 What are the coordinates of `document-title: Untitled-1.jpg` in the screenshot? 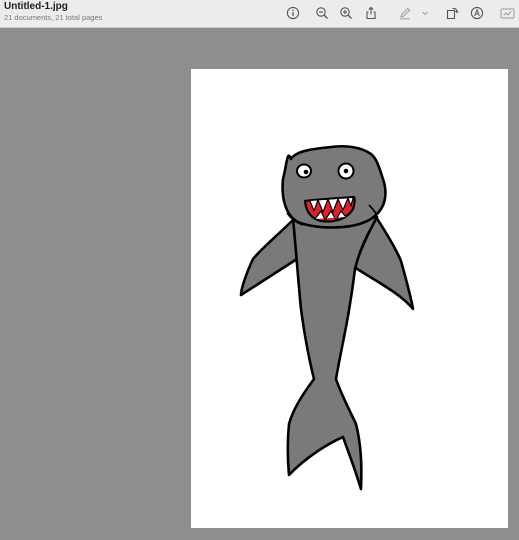 It's located at (36, 6).